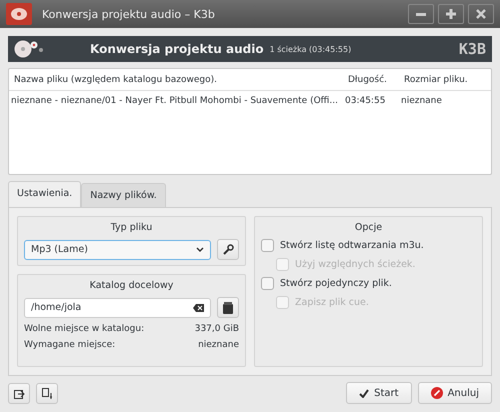  Describe the element at coordinates (45, 194) in the screenshot. I see `tab: Ustawienia.` at that location.